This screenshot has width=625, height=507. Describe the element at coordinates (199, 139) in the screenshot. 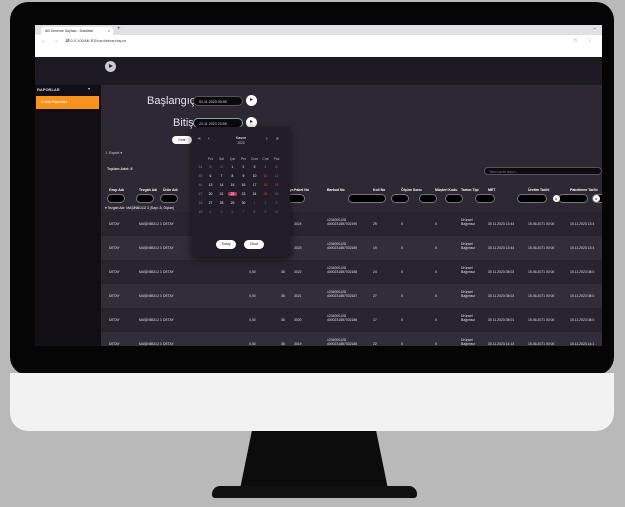

I see `prev-year-icon: «` at that location.